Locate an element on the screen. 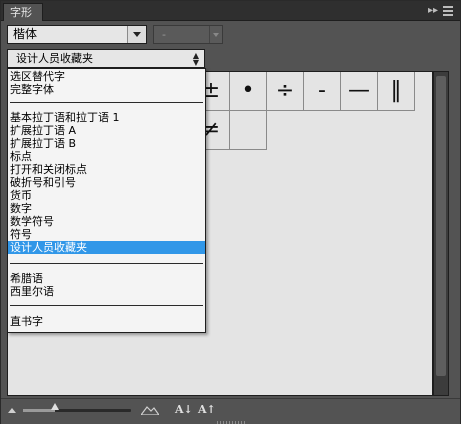 The height and width of the screenshot is (424, 461). glyph-cell: - is located at coordinates (322, 91).